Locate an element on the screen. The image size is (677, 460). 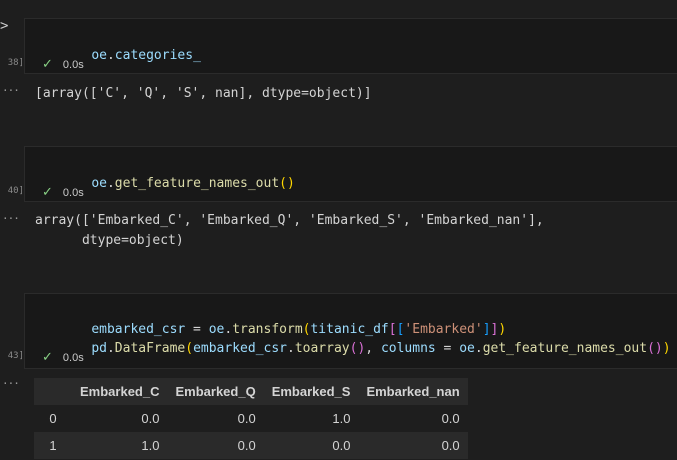
table-row: 0 0.0 0.0 1.0 0.0 is located at coordinates (251, 418).